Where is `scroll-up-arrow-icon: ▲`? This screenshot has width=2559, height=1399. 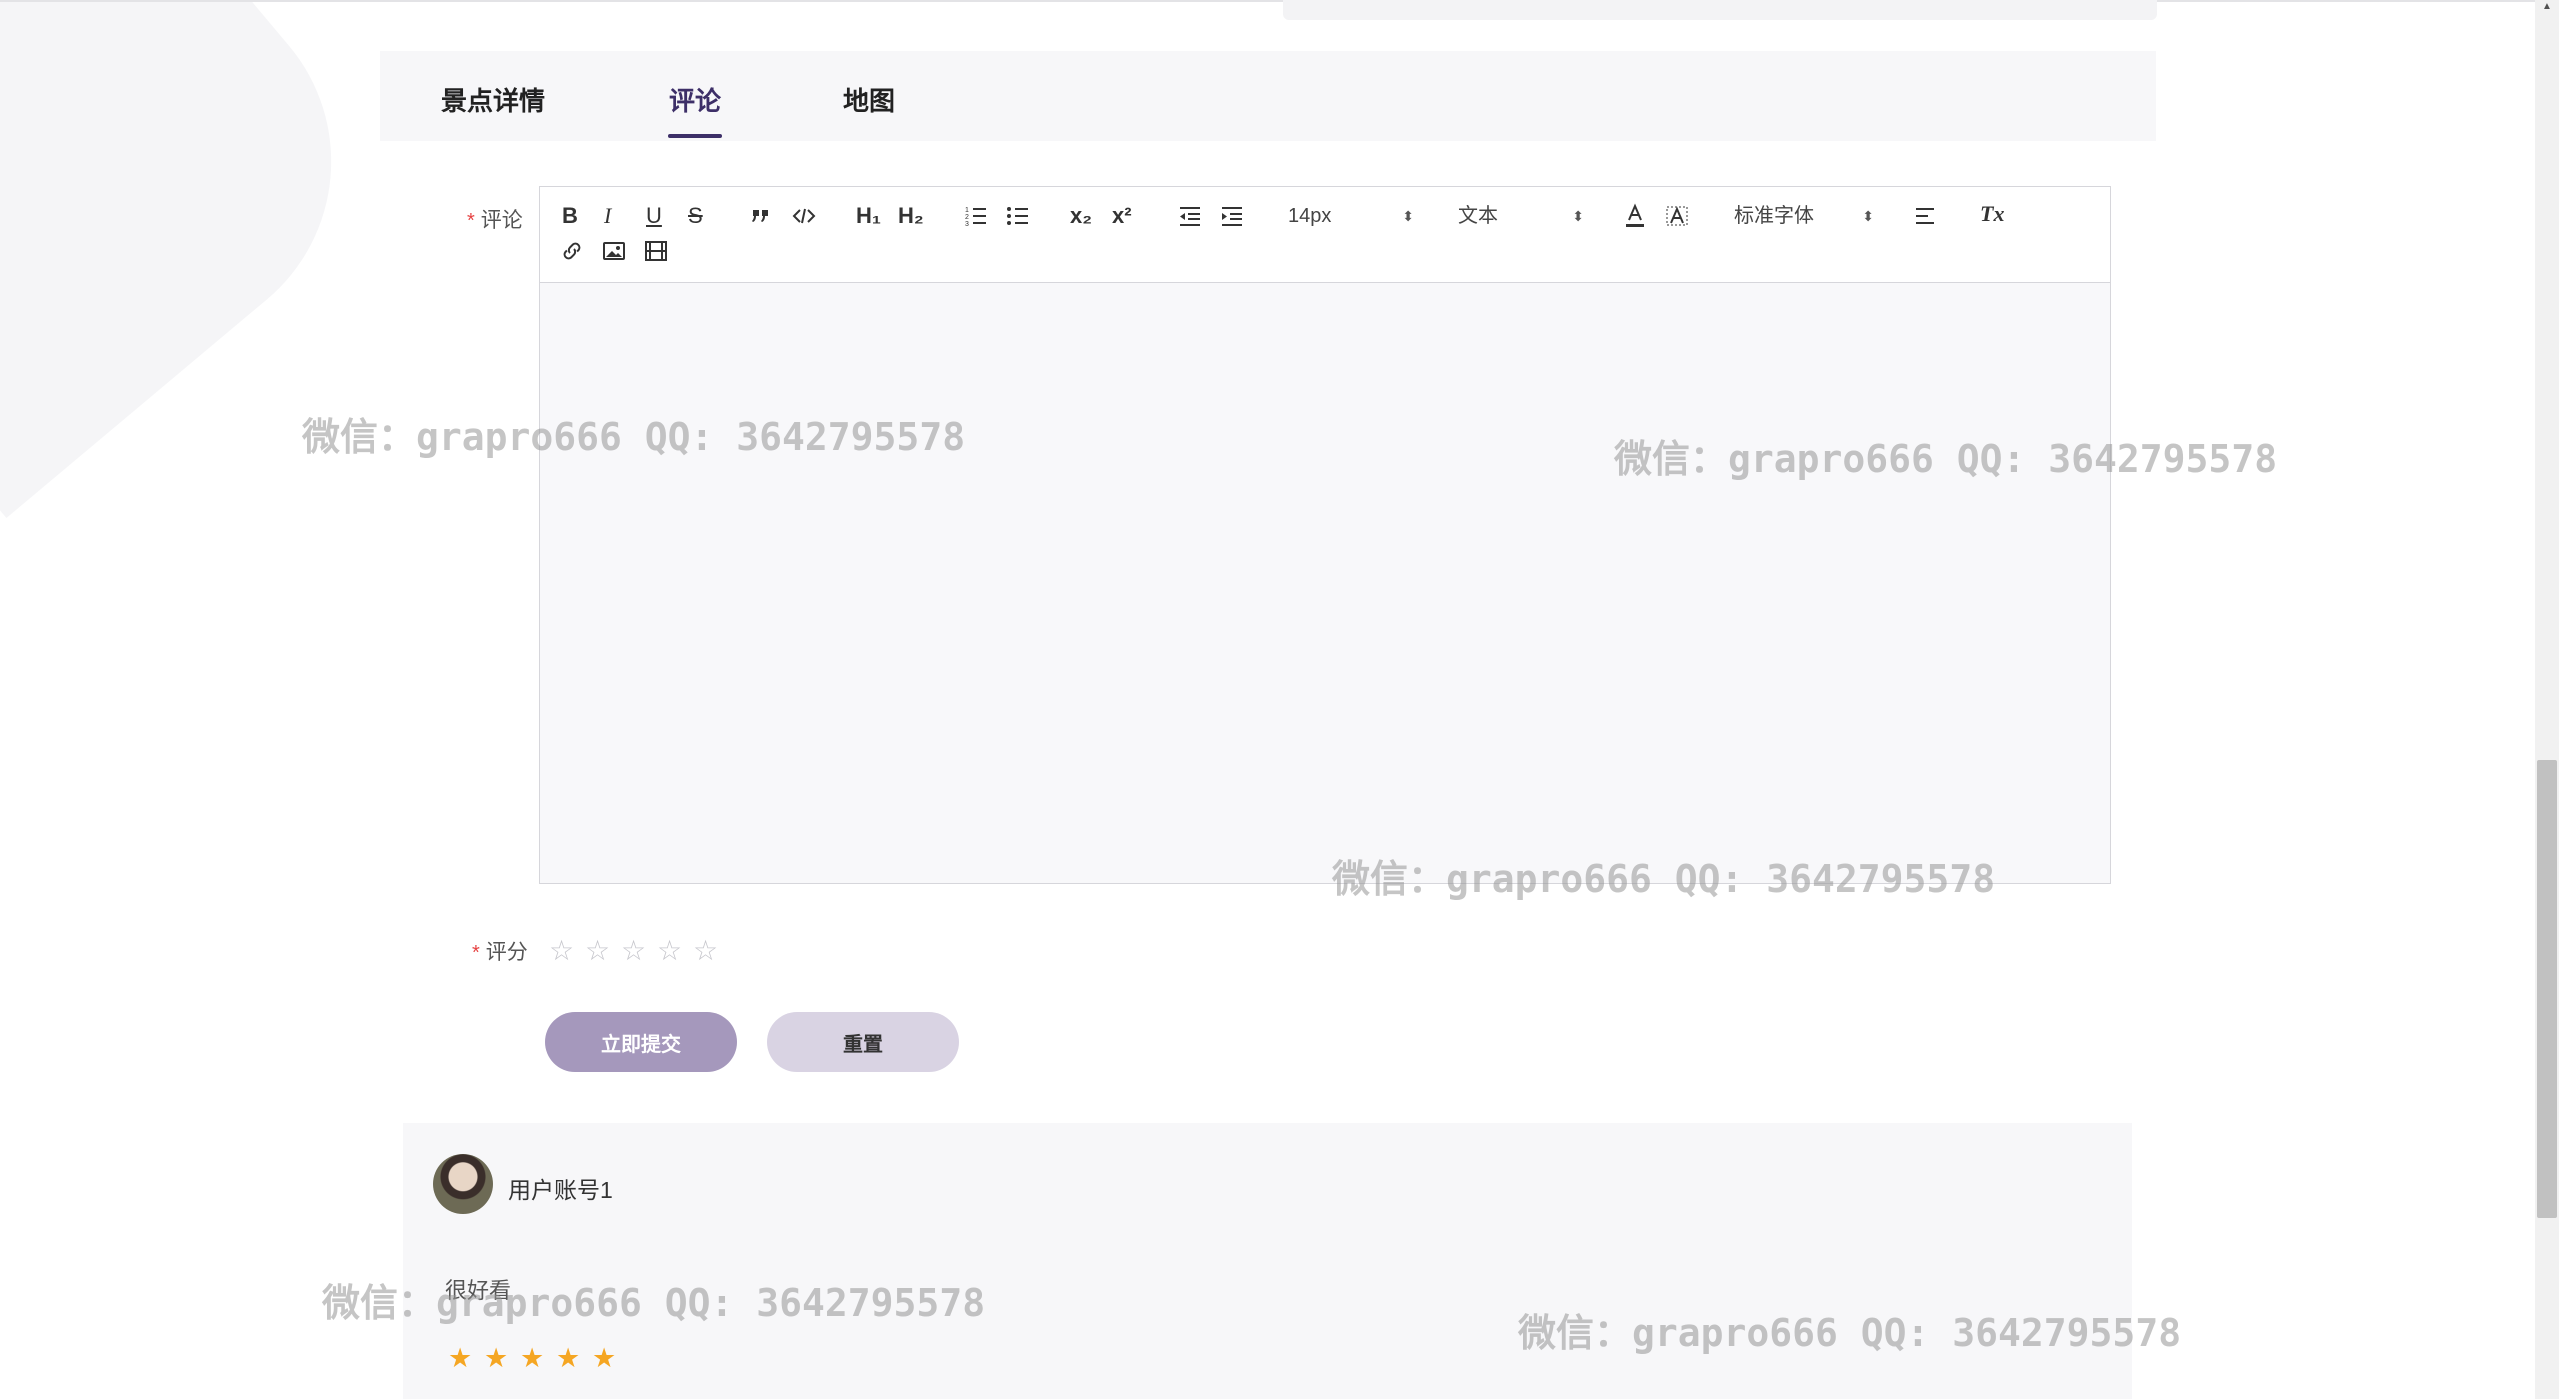
scroll-up-arrow-icon: ▲ is located at coordinates (2547, 7).